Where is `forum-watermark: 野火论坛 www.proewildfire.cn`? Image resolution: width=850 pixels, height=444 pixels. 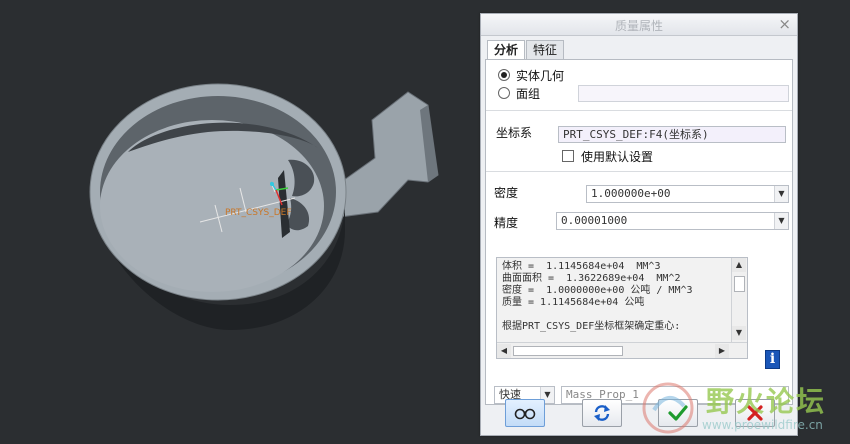
forum-watermark: 野火论坛 www.proewildfire.cn is located at coordinates (740, 409).